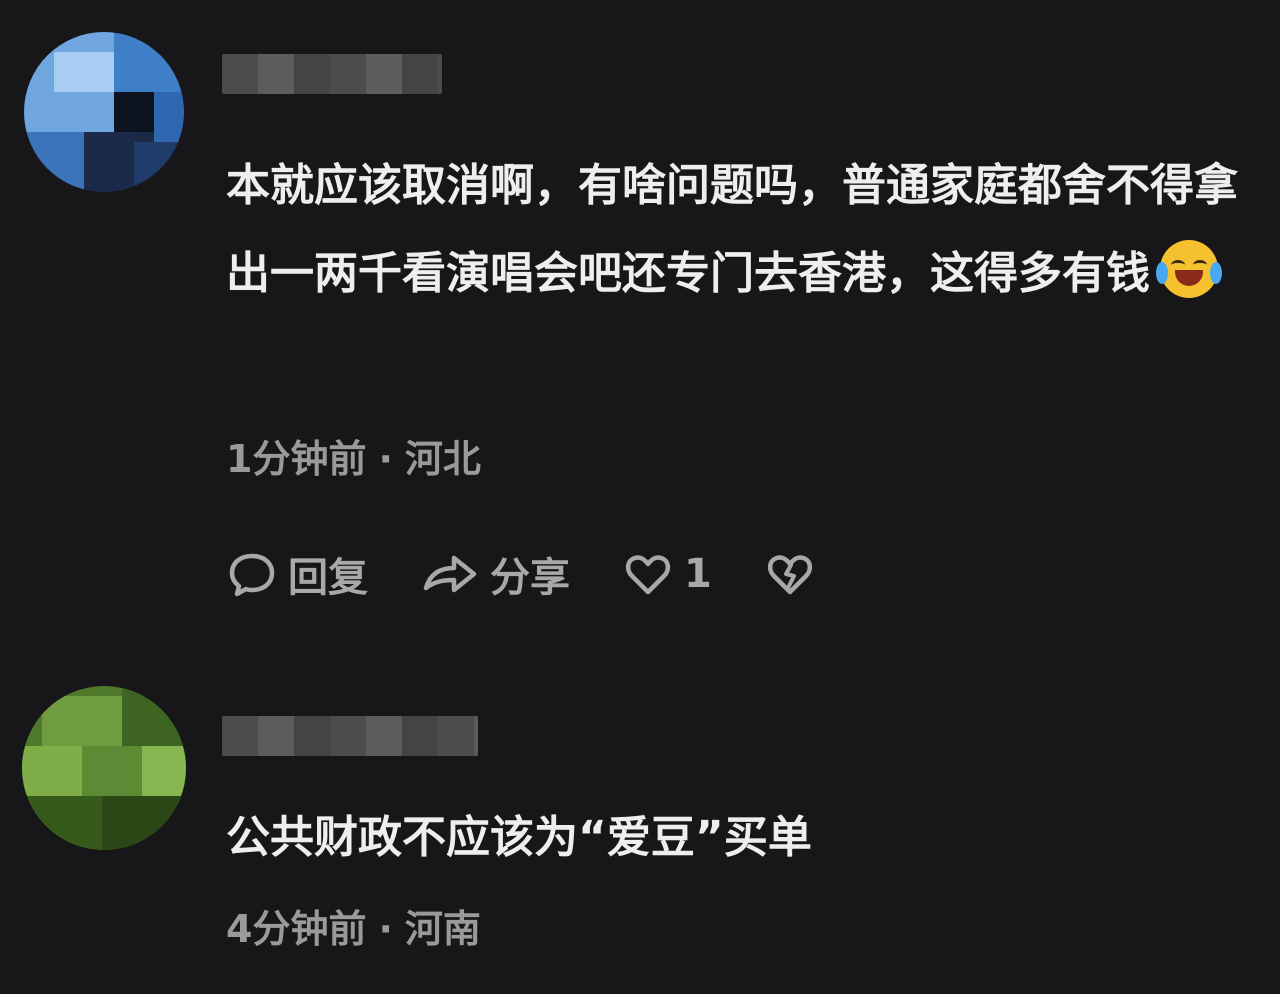  Describe the element at coordinates (252, 575) in the screenshot. I see `comment-bubble-icon` at that location.